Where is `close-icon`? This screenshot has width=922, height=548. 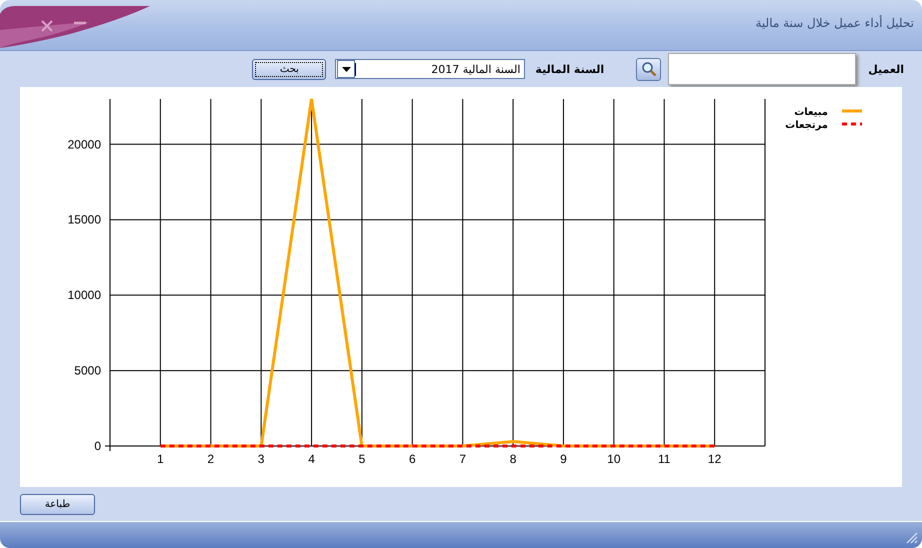 close-icon is located at coordinates (47, 26).